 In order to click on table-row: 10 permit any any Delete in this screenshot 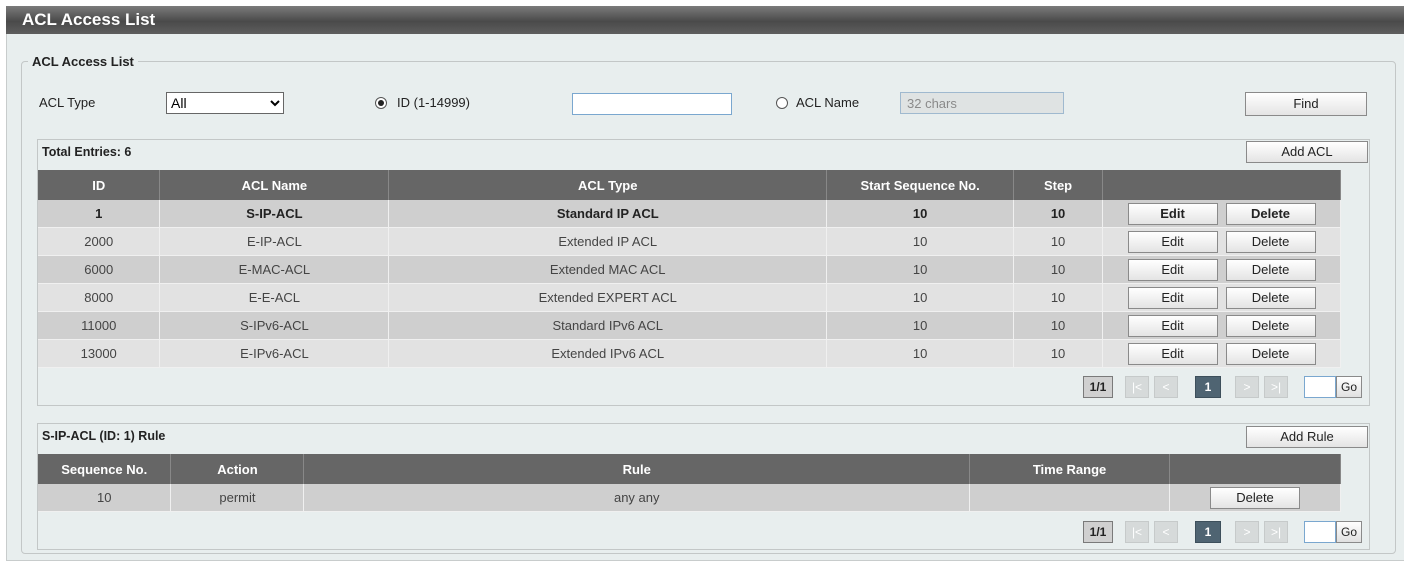, I will do `click(689, 498)`.